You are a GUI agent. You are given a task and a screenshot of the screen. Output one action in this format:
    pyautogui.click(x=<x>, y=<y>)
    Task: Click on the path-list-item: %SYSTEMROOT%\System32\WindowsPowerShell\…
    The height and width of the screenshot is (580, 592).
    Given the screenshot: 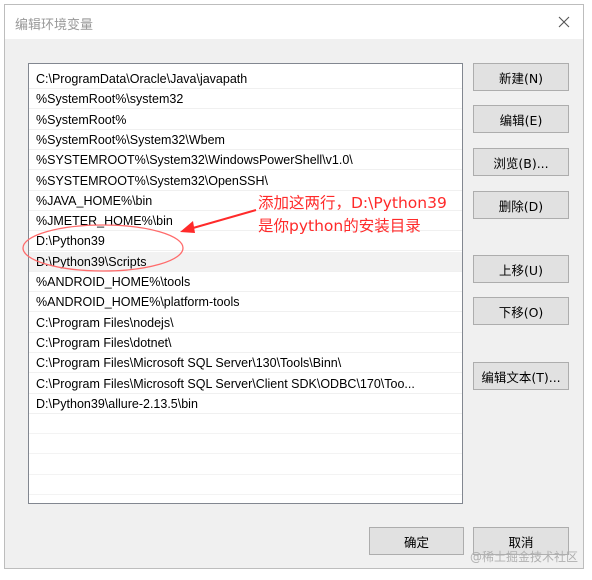 What is the action you would take?
    pyautogui.click(x=245, y=160)
    